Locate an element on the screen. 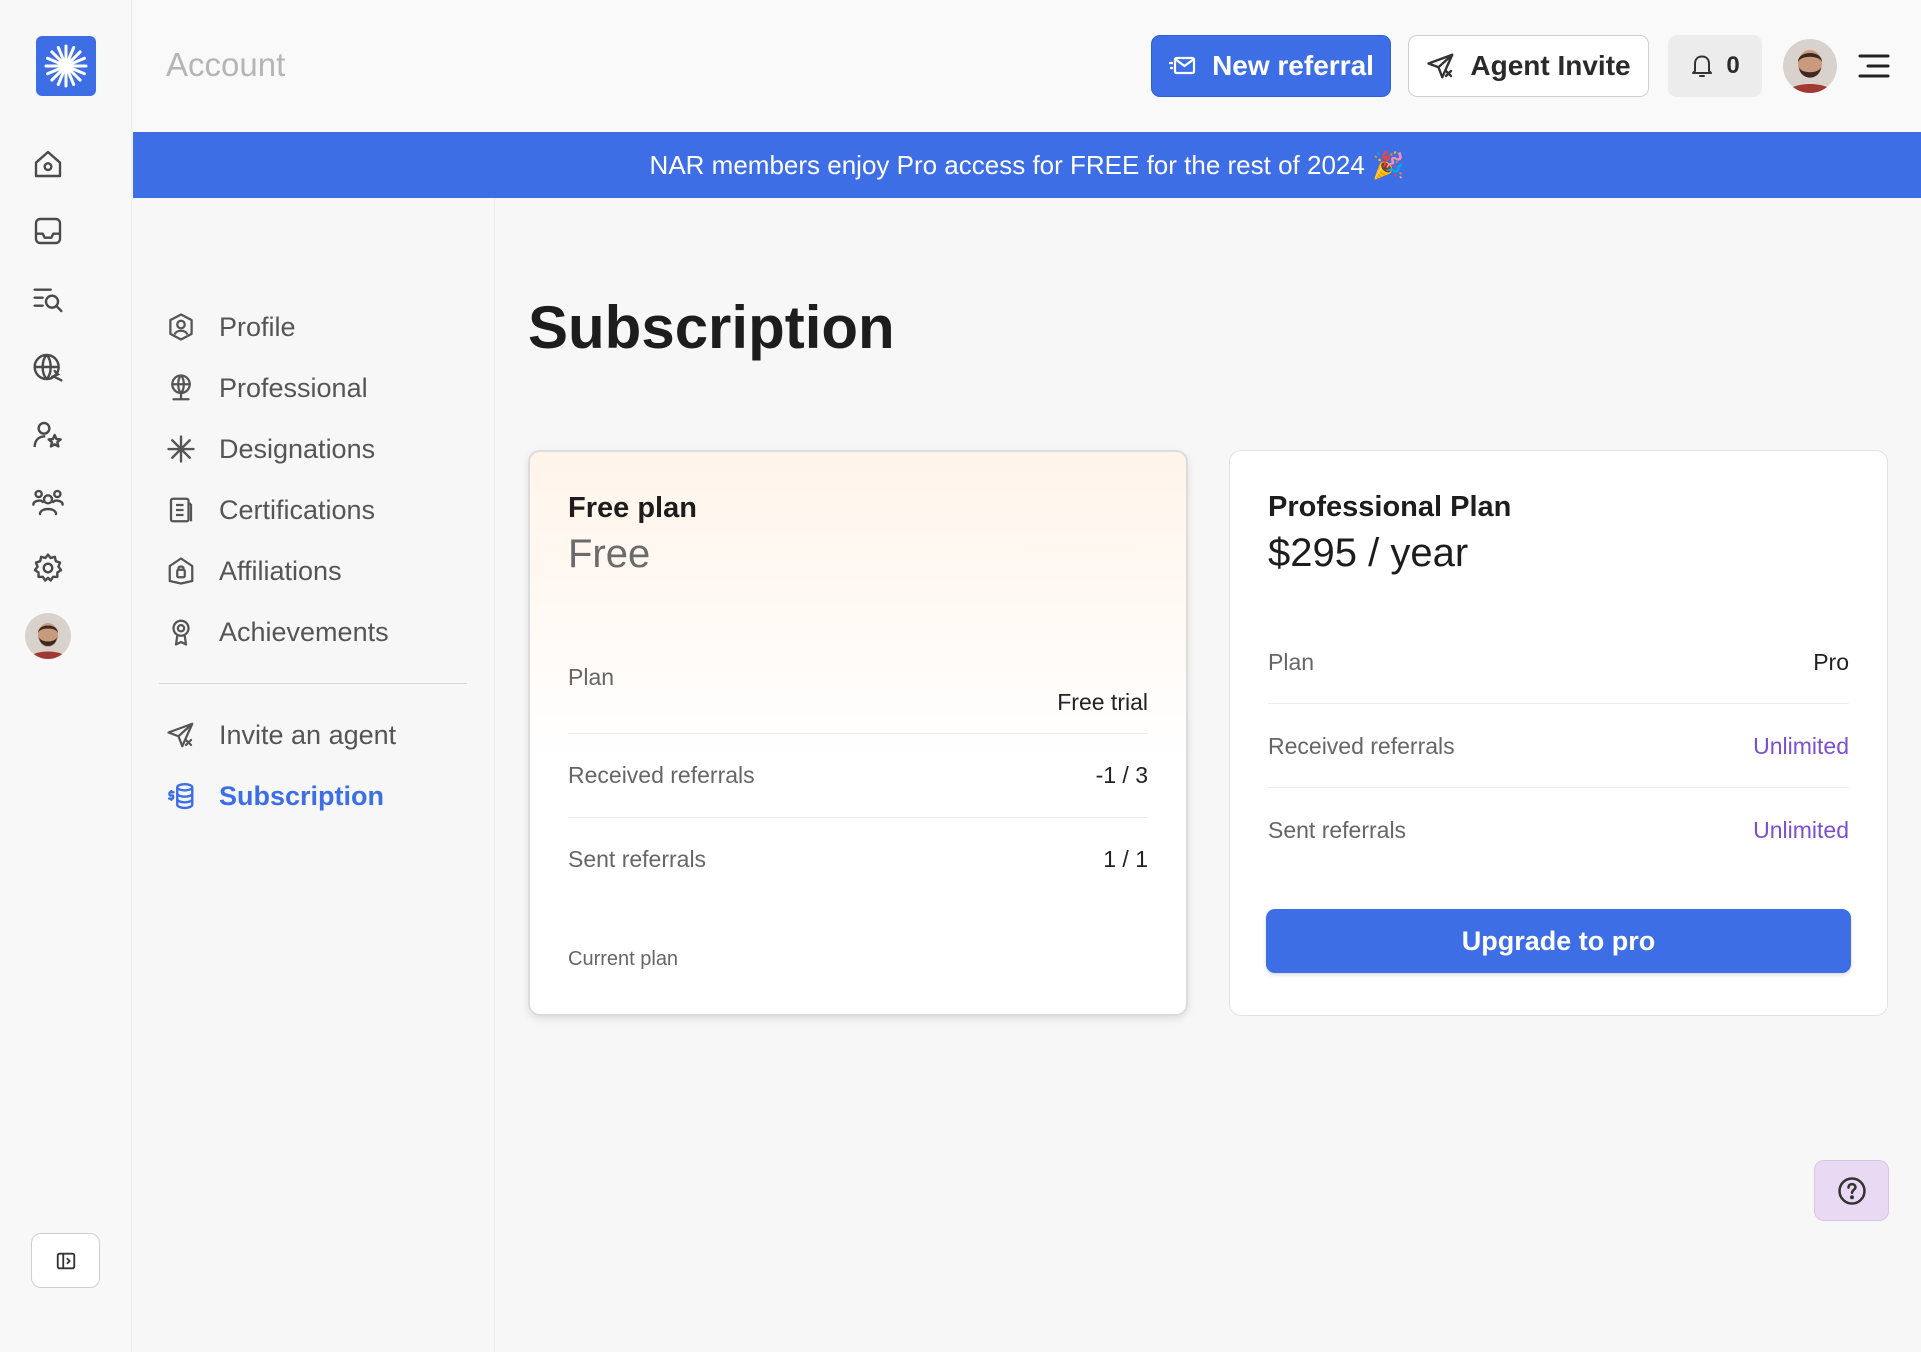 This screenshot has height=1352, width=1921. nav-item-certifications: Certifications is located at coordinates (270, 510).